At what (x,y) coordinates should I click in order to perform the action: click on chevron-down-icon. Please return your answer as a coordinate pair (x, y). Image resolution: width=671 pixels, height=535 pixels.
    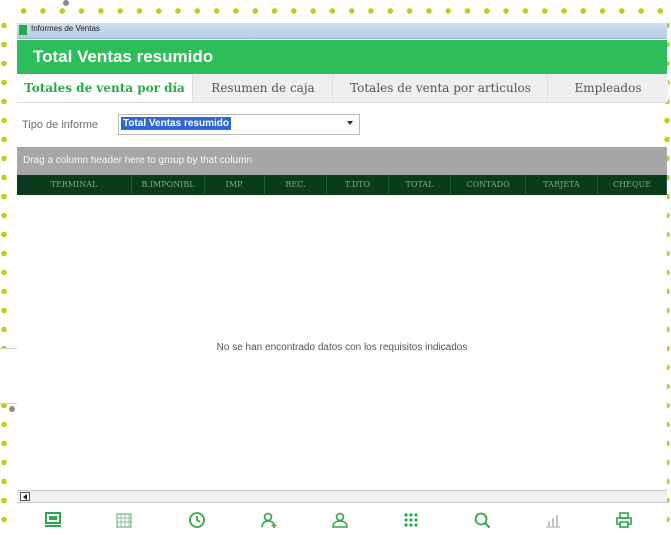
    Looking at the image, I should click on (350, 123).